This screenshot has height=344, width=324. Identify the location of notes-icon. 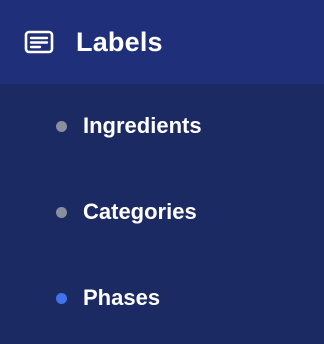
(39, 42).